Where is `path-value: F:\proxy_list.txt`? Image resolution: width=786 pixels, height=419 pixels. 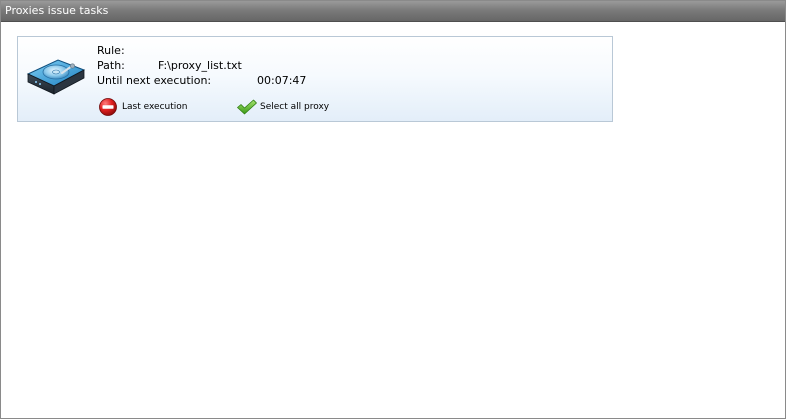
path-value: F:\proxy_list.txt is located at coordinates (200, 65).